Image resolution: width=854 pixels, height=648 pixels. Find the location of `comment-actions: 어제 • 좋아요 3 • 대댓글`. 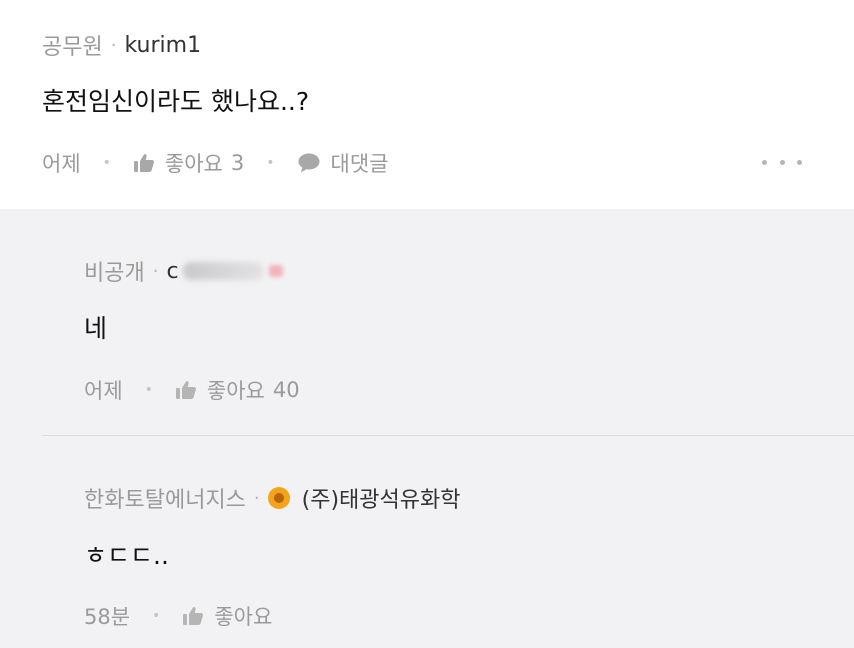

comment-actions: 어제 • 좋아요 3 • 대댓글 is located at coordinates (215, 163).